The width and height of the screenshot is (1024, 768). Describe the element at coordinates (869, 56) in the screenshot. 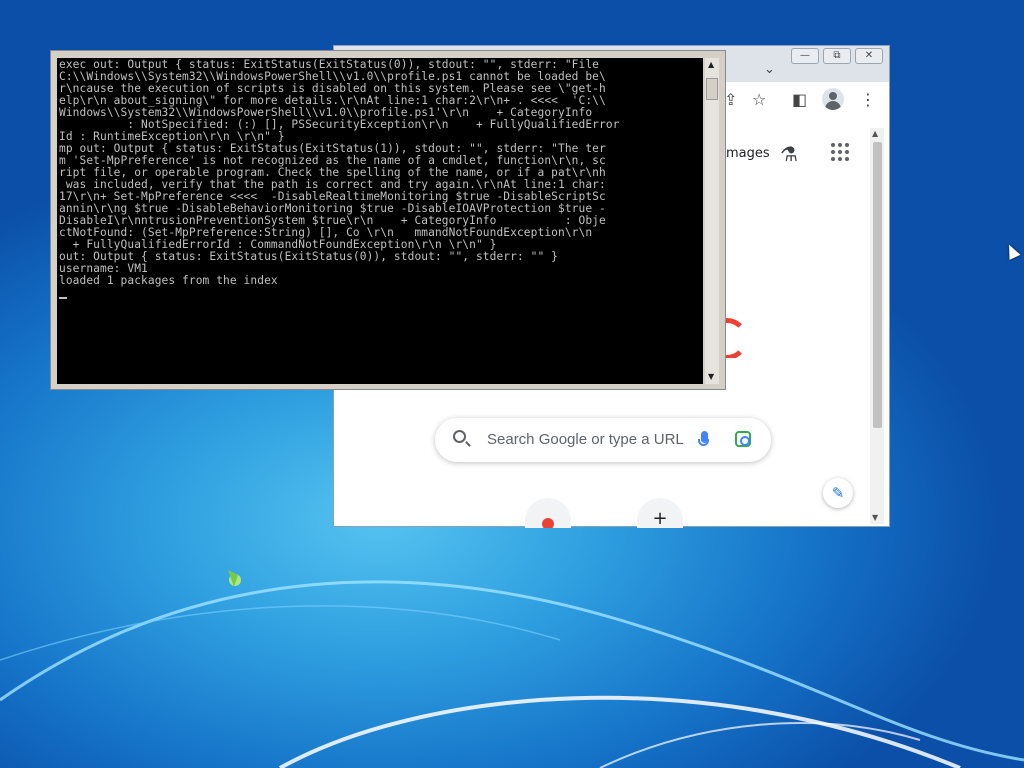

I see `close-button: ✕` at that location.